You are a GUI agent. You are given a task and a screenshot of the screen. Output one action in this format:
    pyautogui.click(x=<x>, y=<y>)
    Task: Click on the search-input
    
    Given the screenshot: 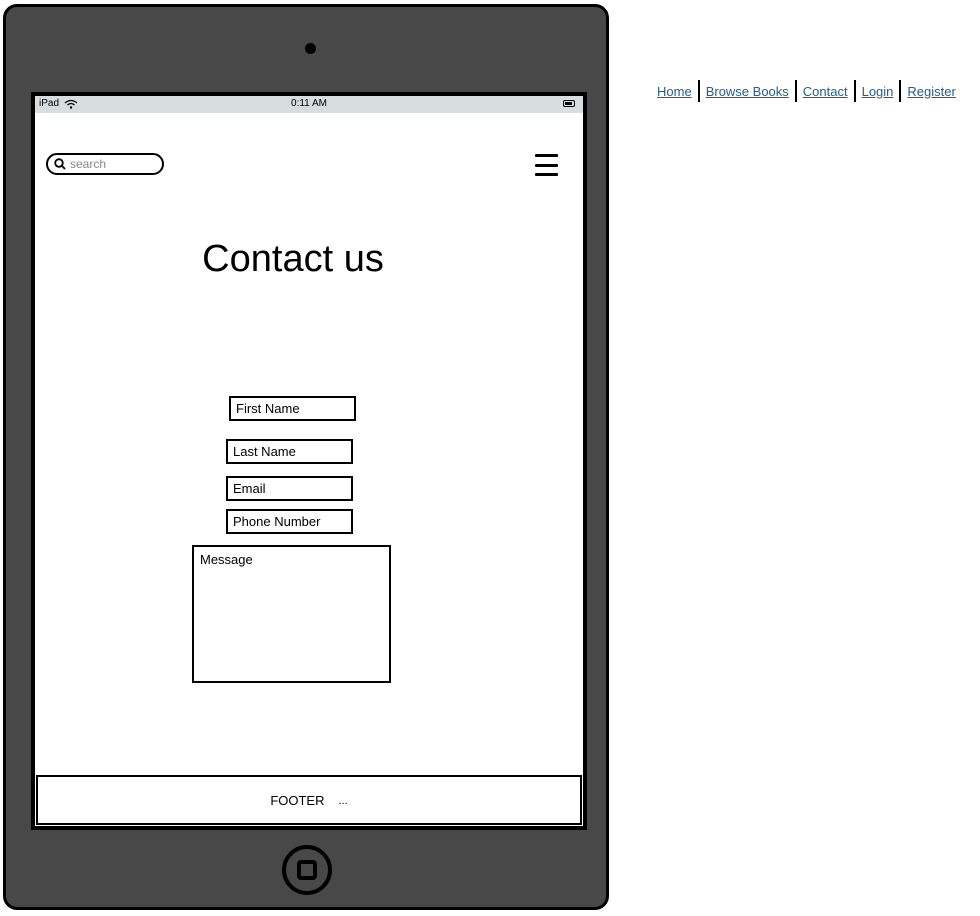 What is the action you would take?
    pyautogui.click(x=110, y=164)
    